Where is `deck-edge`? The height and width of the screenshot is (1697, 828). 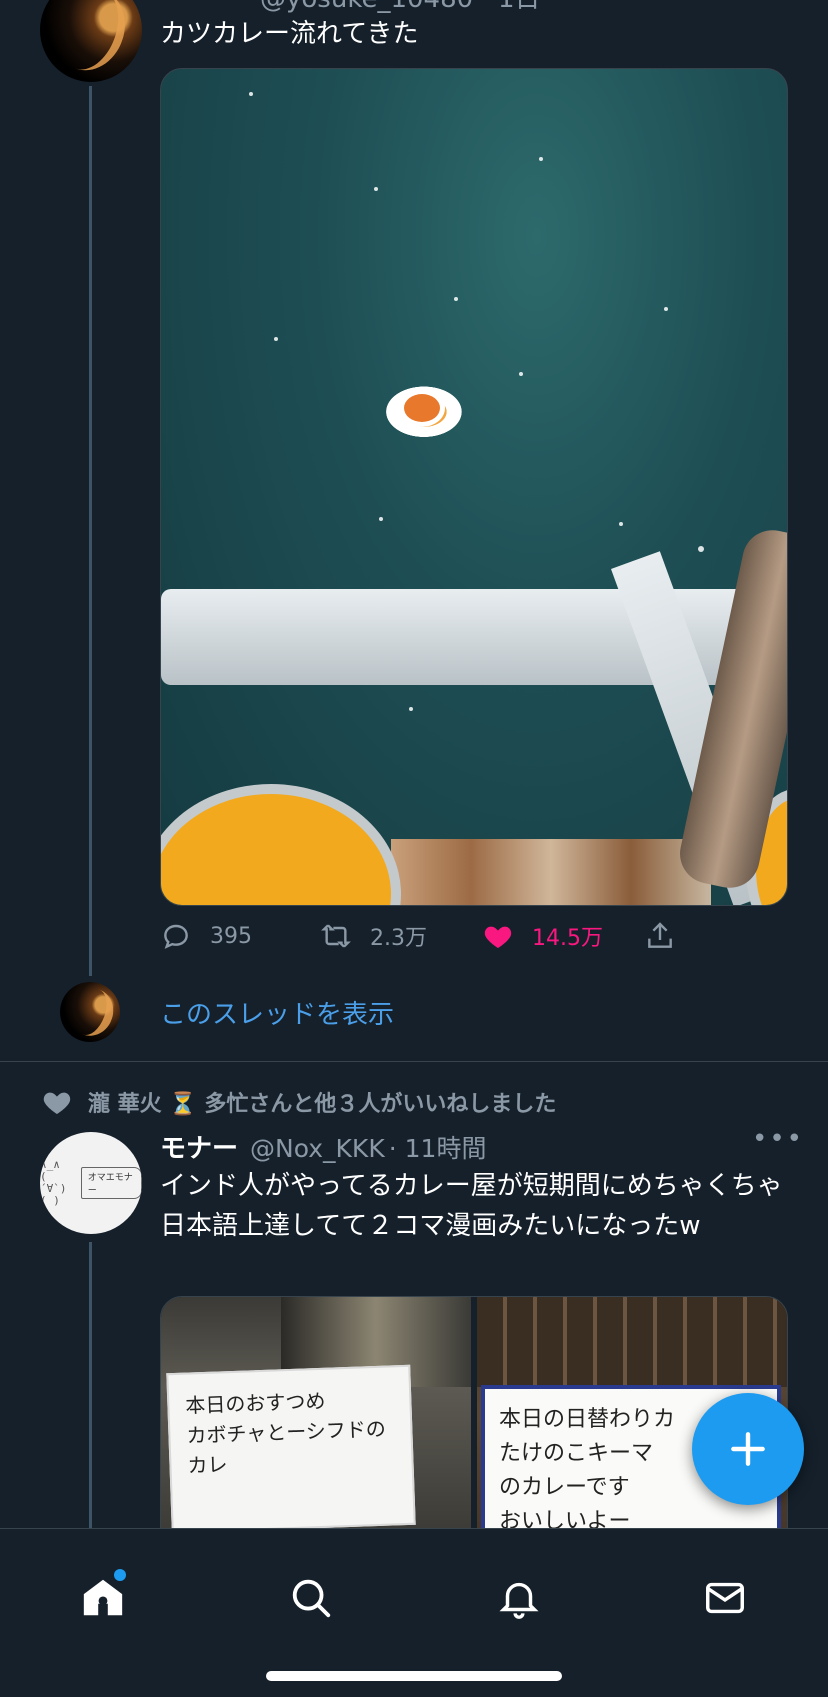
deck-edge is located at coordinates (551, 872).